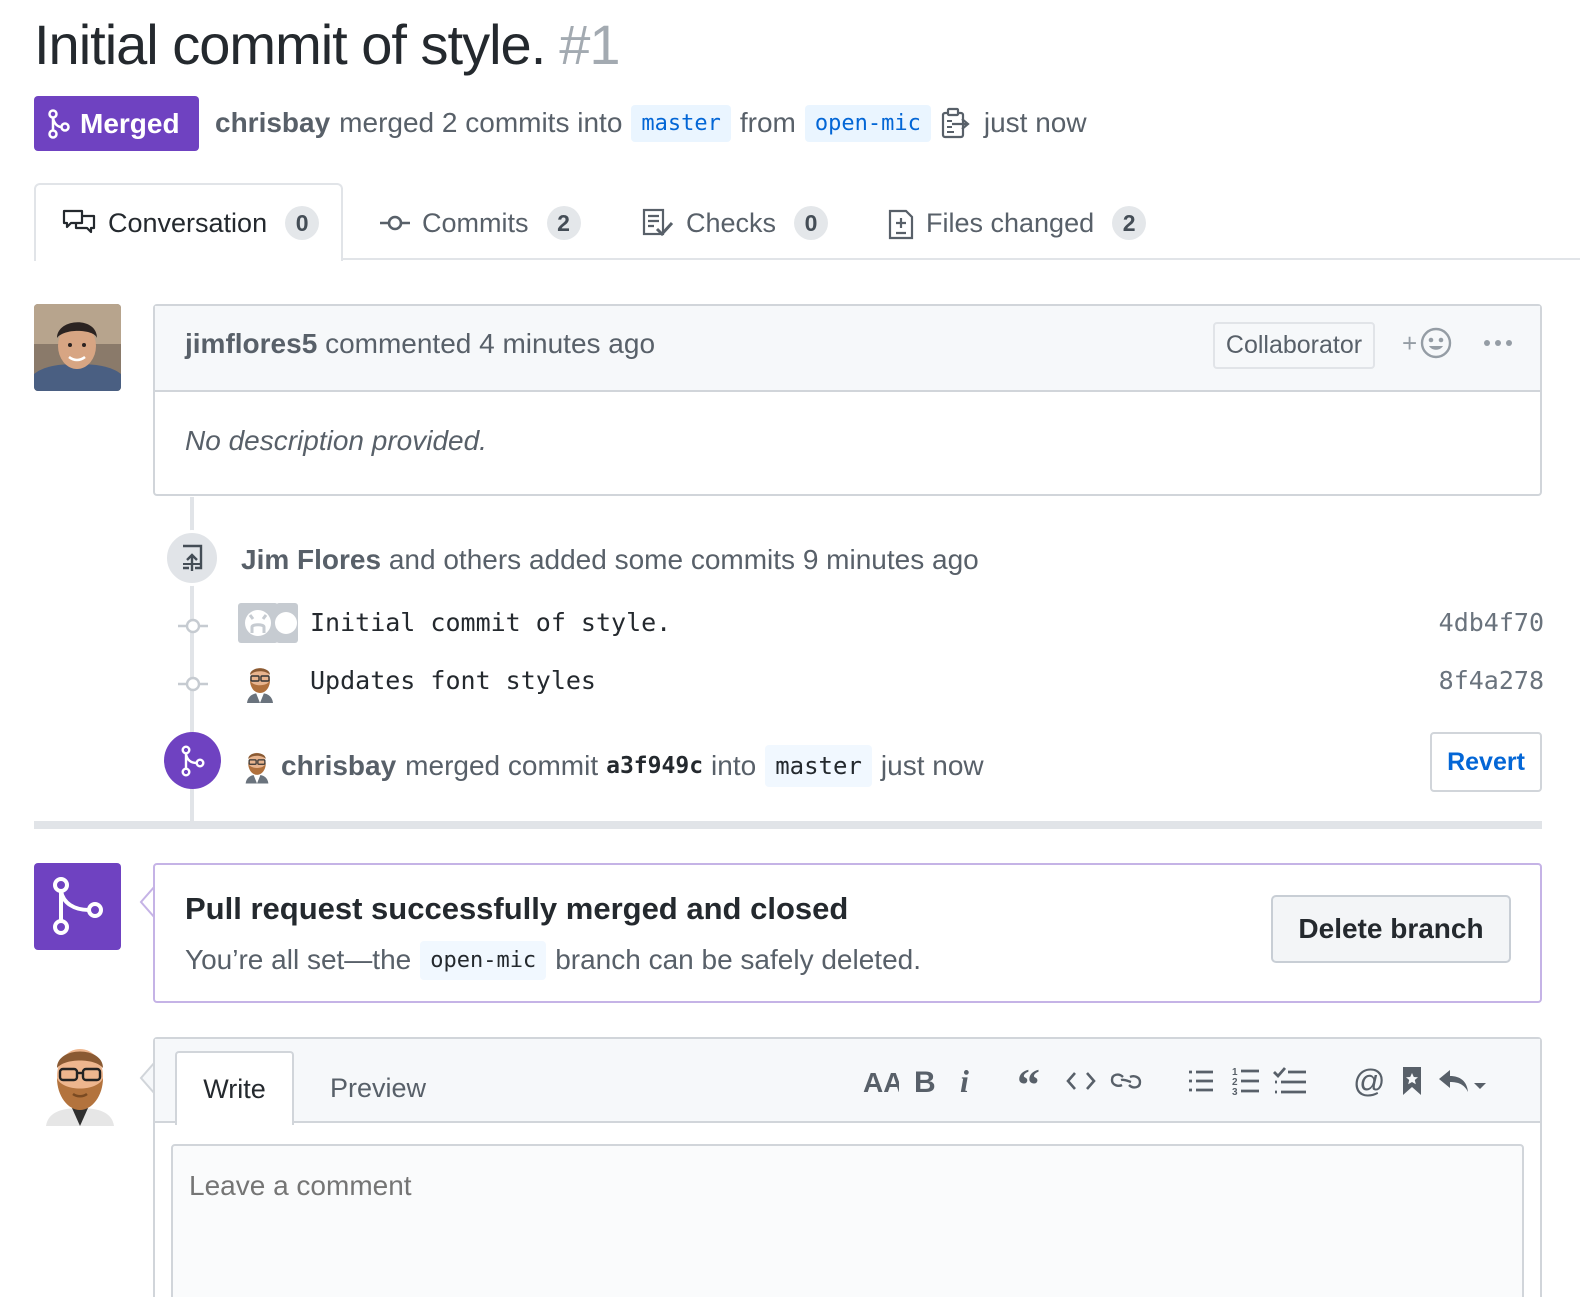 The width and height of the screenshot is (1580, 1297). Describe the element at coordinates (336, 440) in the screenshot. I see `comment-body: No description provided.` at that location.